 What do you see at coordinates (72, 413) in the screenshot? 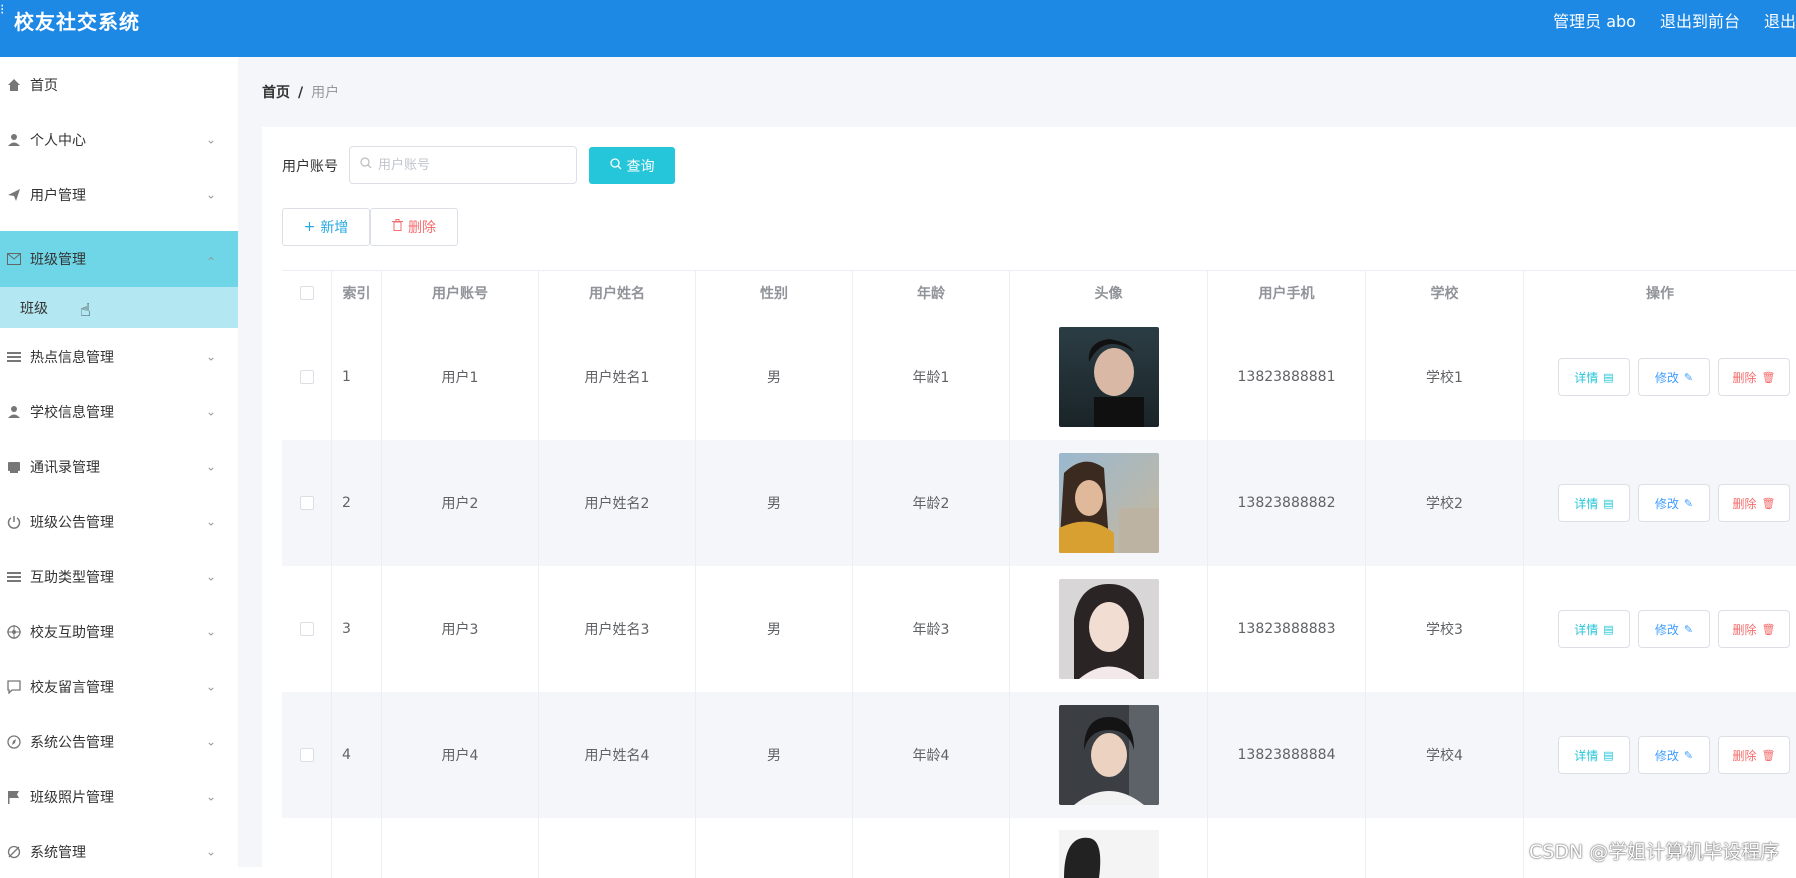
I see `sidebar-item-label: 学校信息管理` at bounding box center [72, 413].